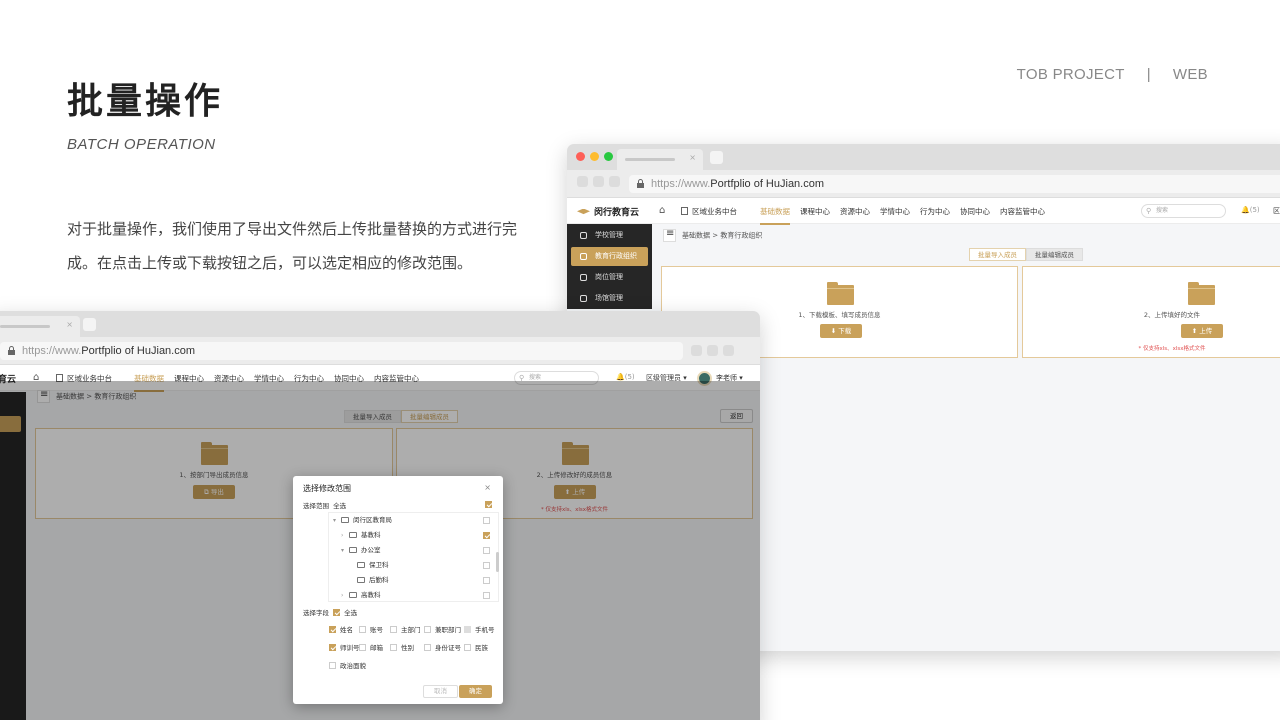 The height and width of the screenshot is (720, 1280). I want to click on breadcrumb: 基础数据 > 教育行政组织, so click(712, 235).